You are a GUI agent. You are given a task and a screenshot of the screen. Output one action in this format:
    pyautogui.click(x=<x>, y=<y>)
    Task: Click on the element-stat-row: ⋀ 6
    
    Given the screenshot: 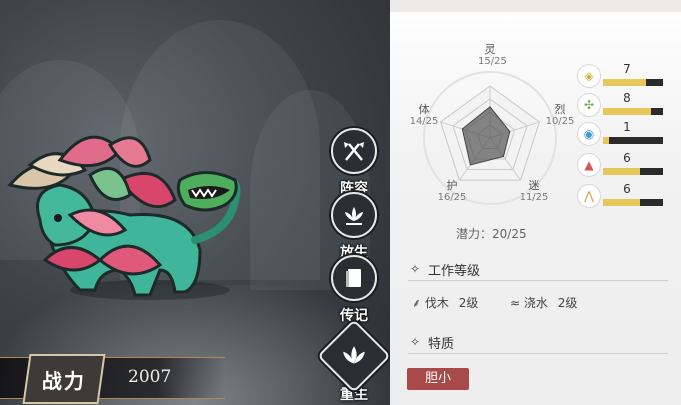 What is the action you would take?
    pyautogui.click(x=622, y=195)
    